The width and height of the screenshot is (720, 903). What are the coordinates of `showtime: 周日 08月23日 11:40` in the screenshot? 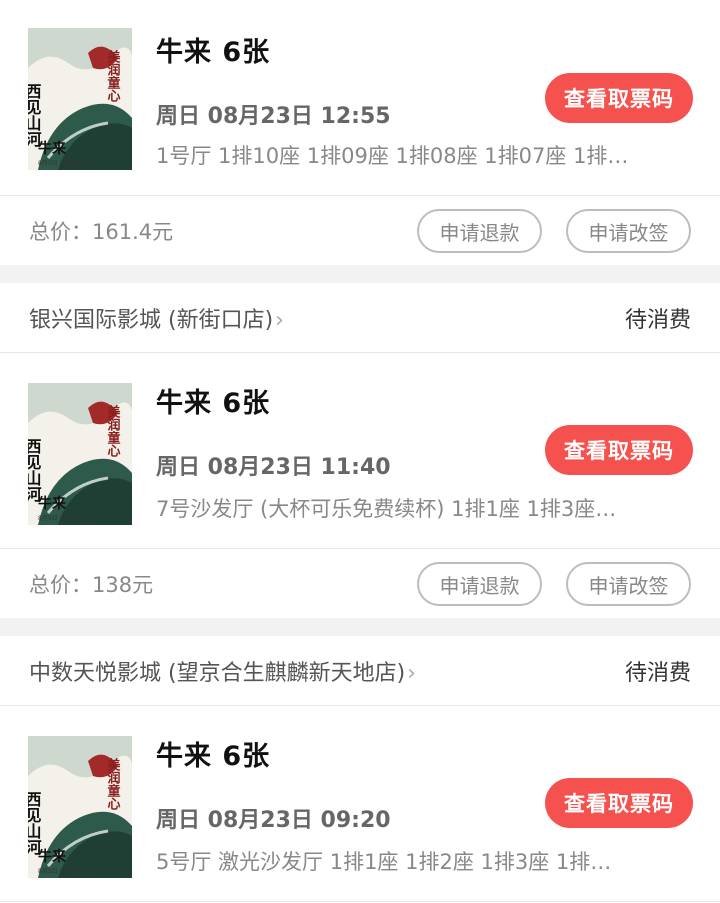 It's located at (273, 467).